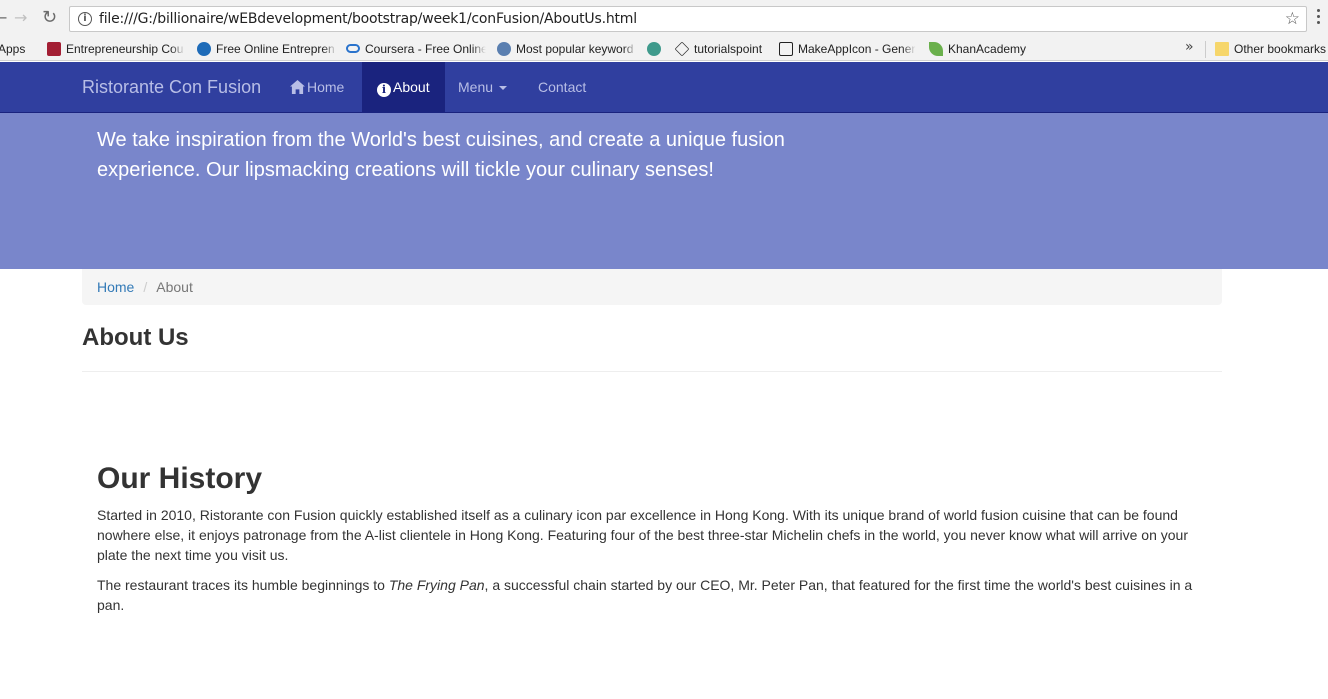 This screenshot has height=699, width=1328. I want to click on nav-home-label: Home, so click(326, 87).